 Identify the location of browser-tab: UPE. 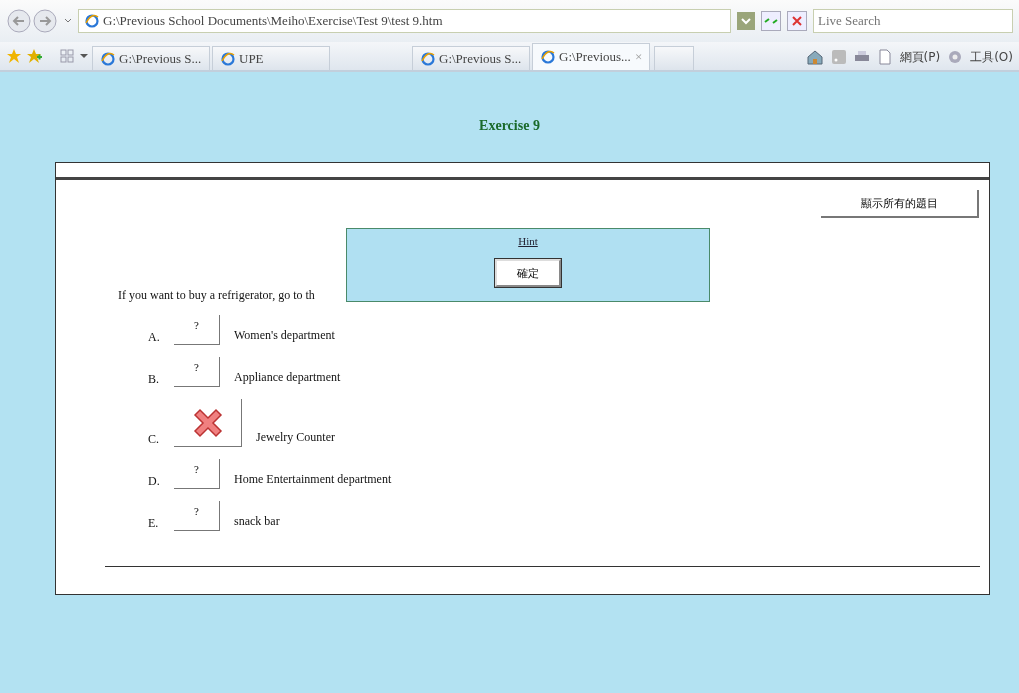
(271, 58).